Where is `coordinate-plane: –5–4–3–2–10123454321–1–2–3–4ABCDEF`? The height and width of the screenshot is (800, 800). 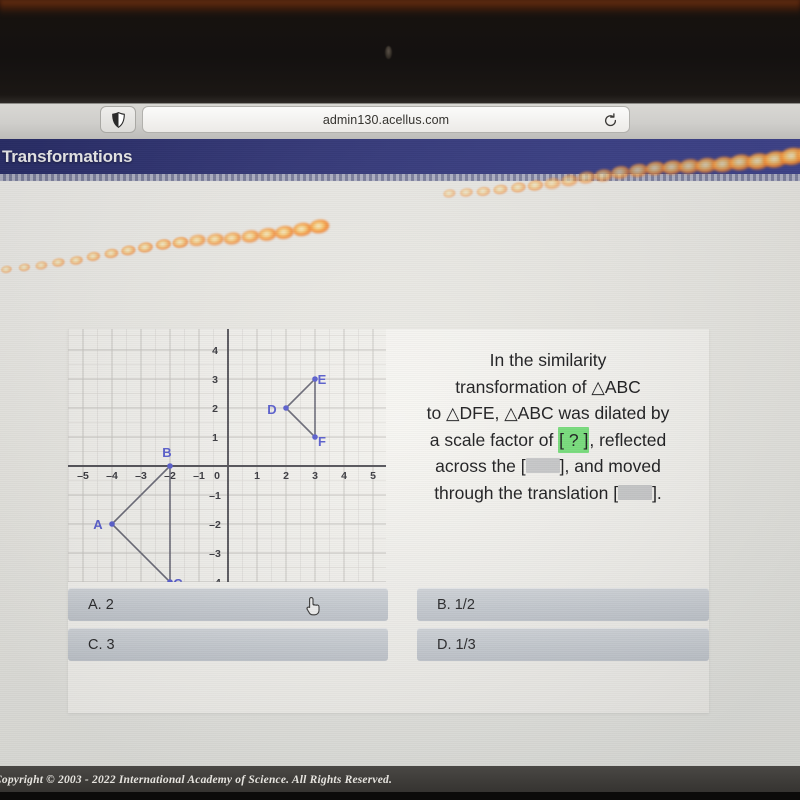
coordinate-plane: –5–4–3–2–10123454321–1–2–3–4ABCDEF is located at coordinates (227, 455).